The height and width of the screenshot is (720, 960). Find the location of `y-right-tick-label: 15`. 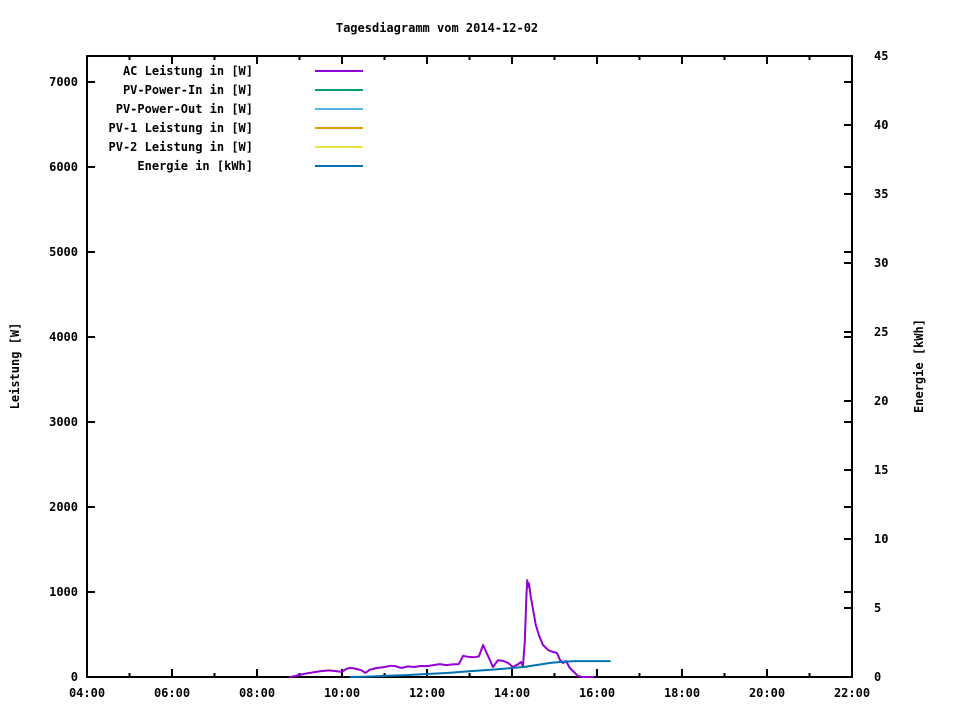

y-right-tick-label: 15 is located at coordinates (881, 470).